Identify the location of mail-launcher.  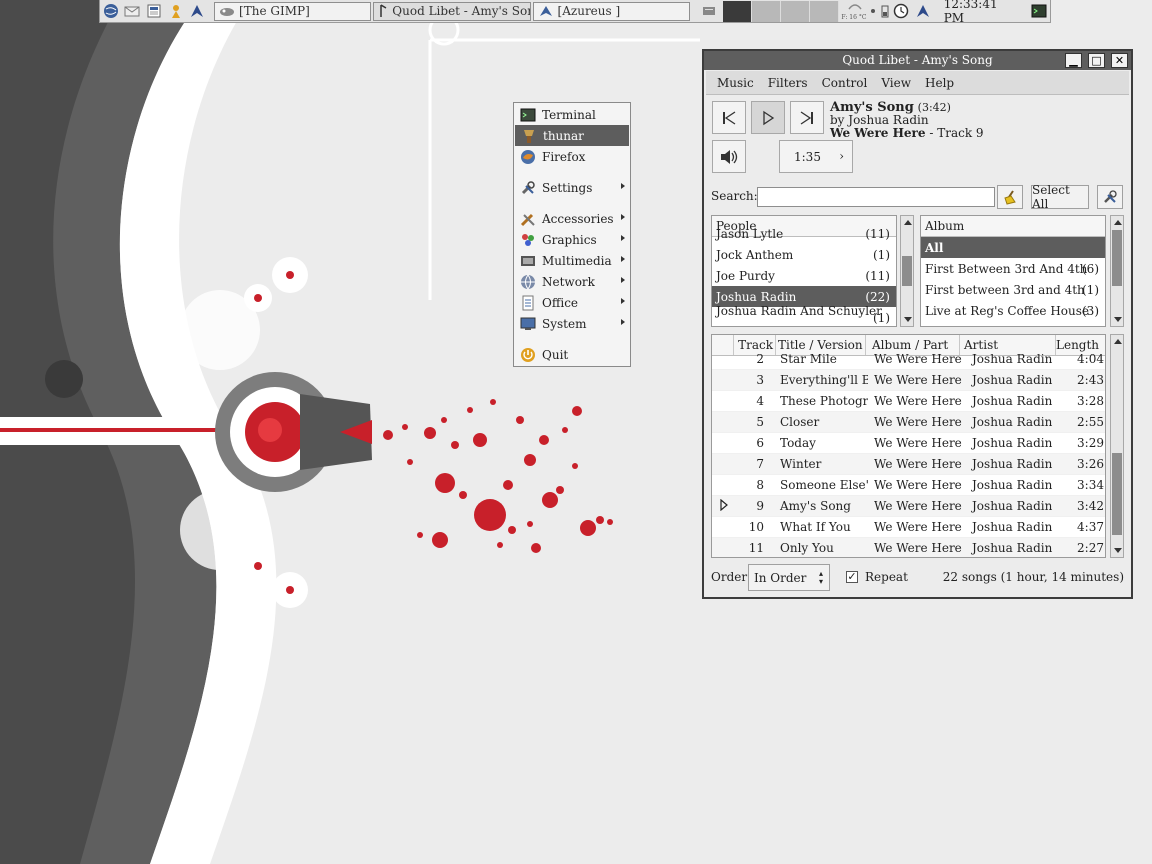
(133, 11).